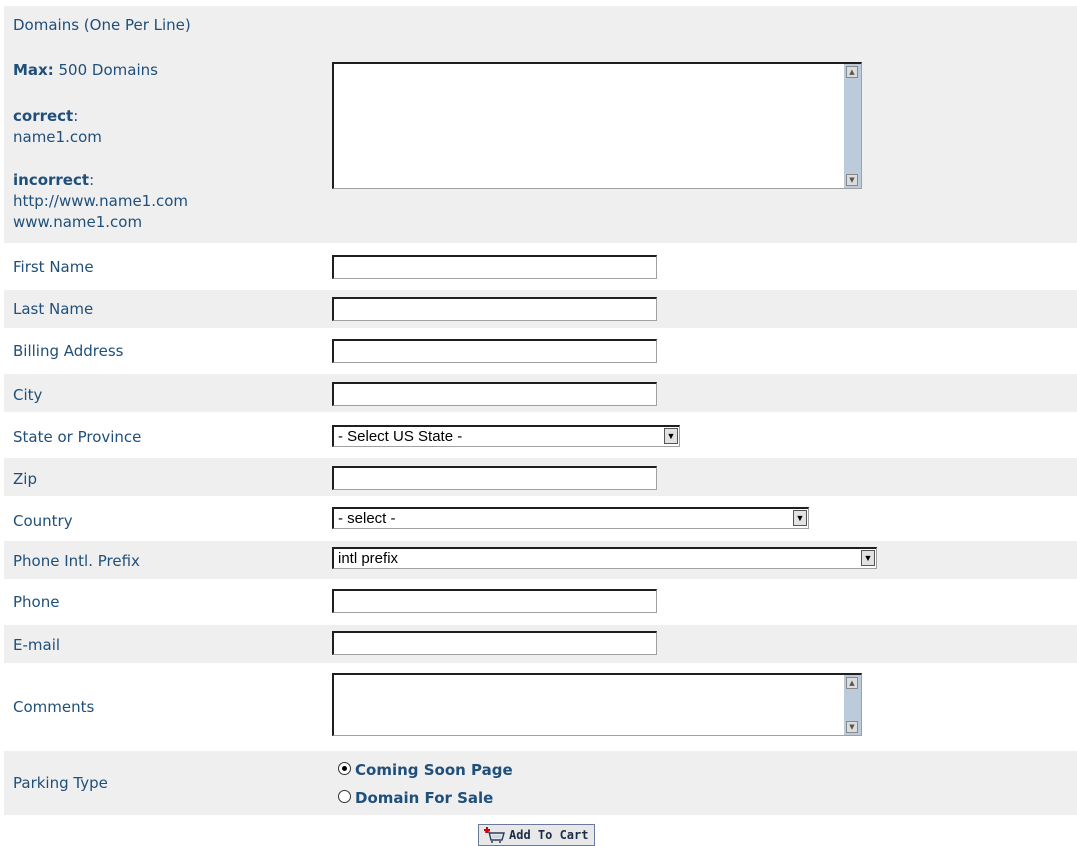  I want to click on country-select: - select - ▼, so click(570, 518).